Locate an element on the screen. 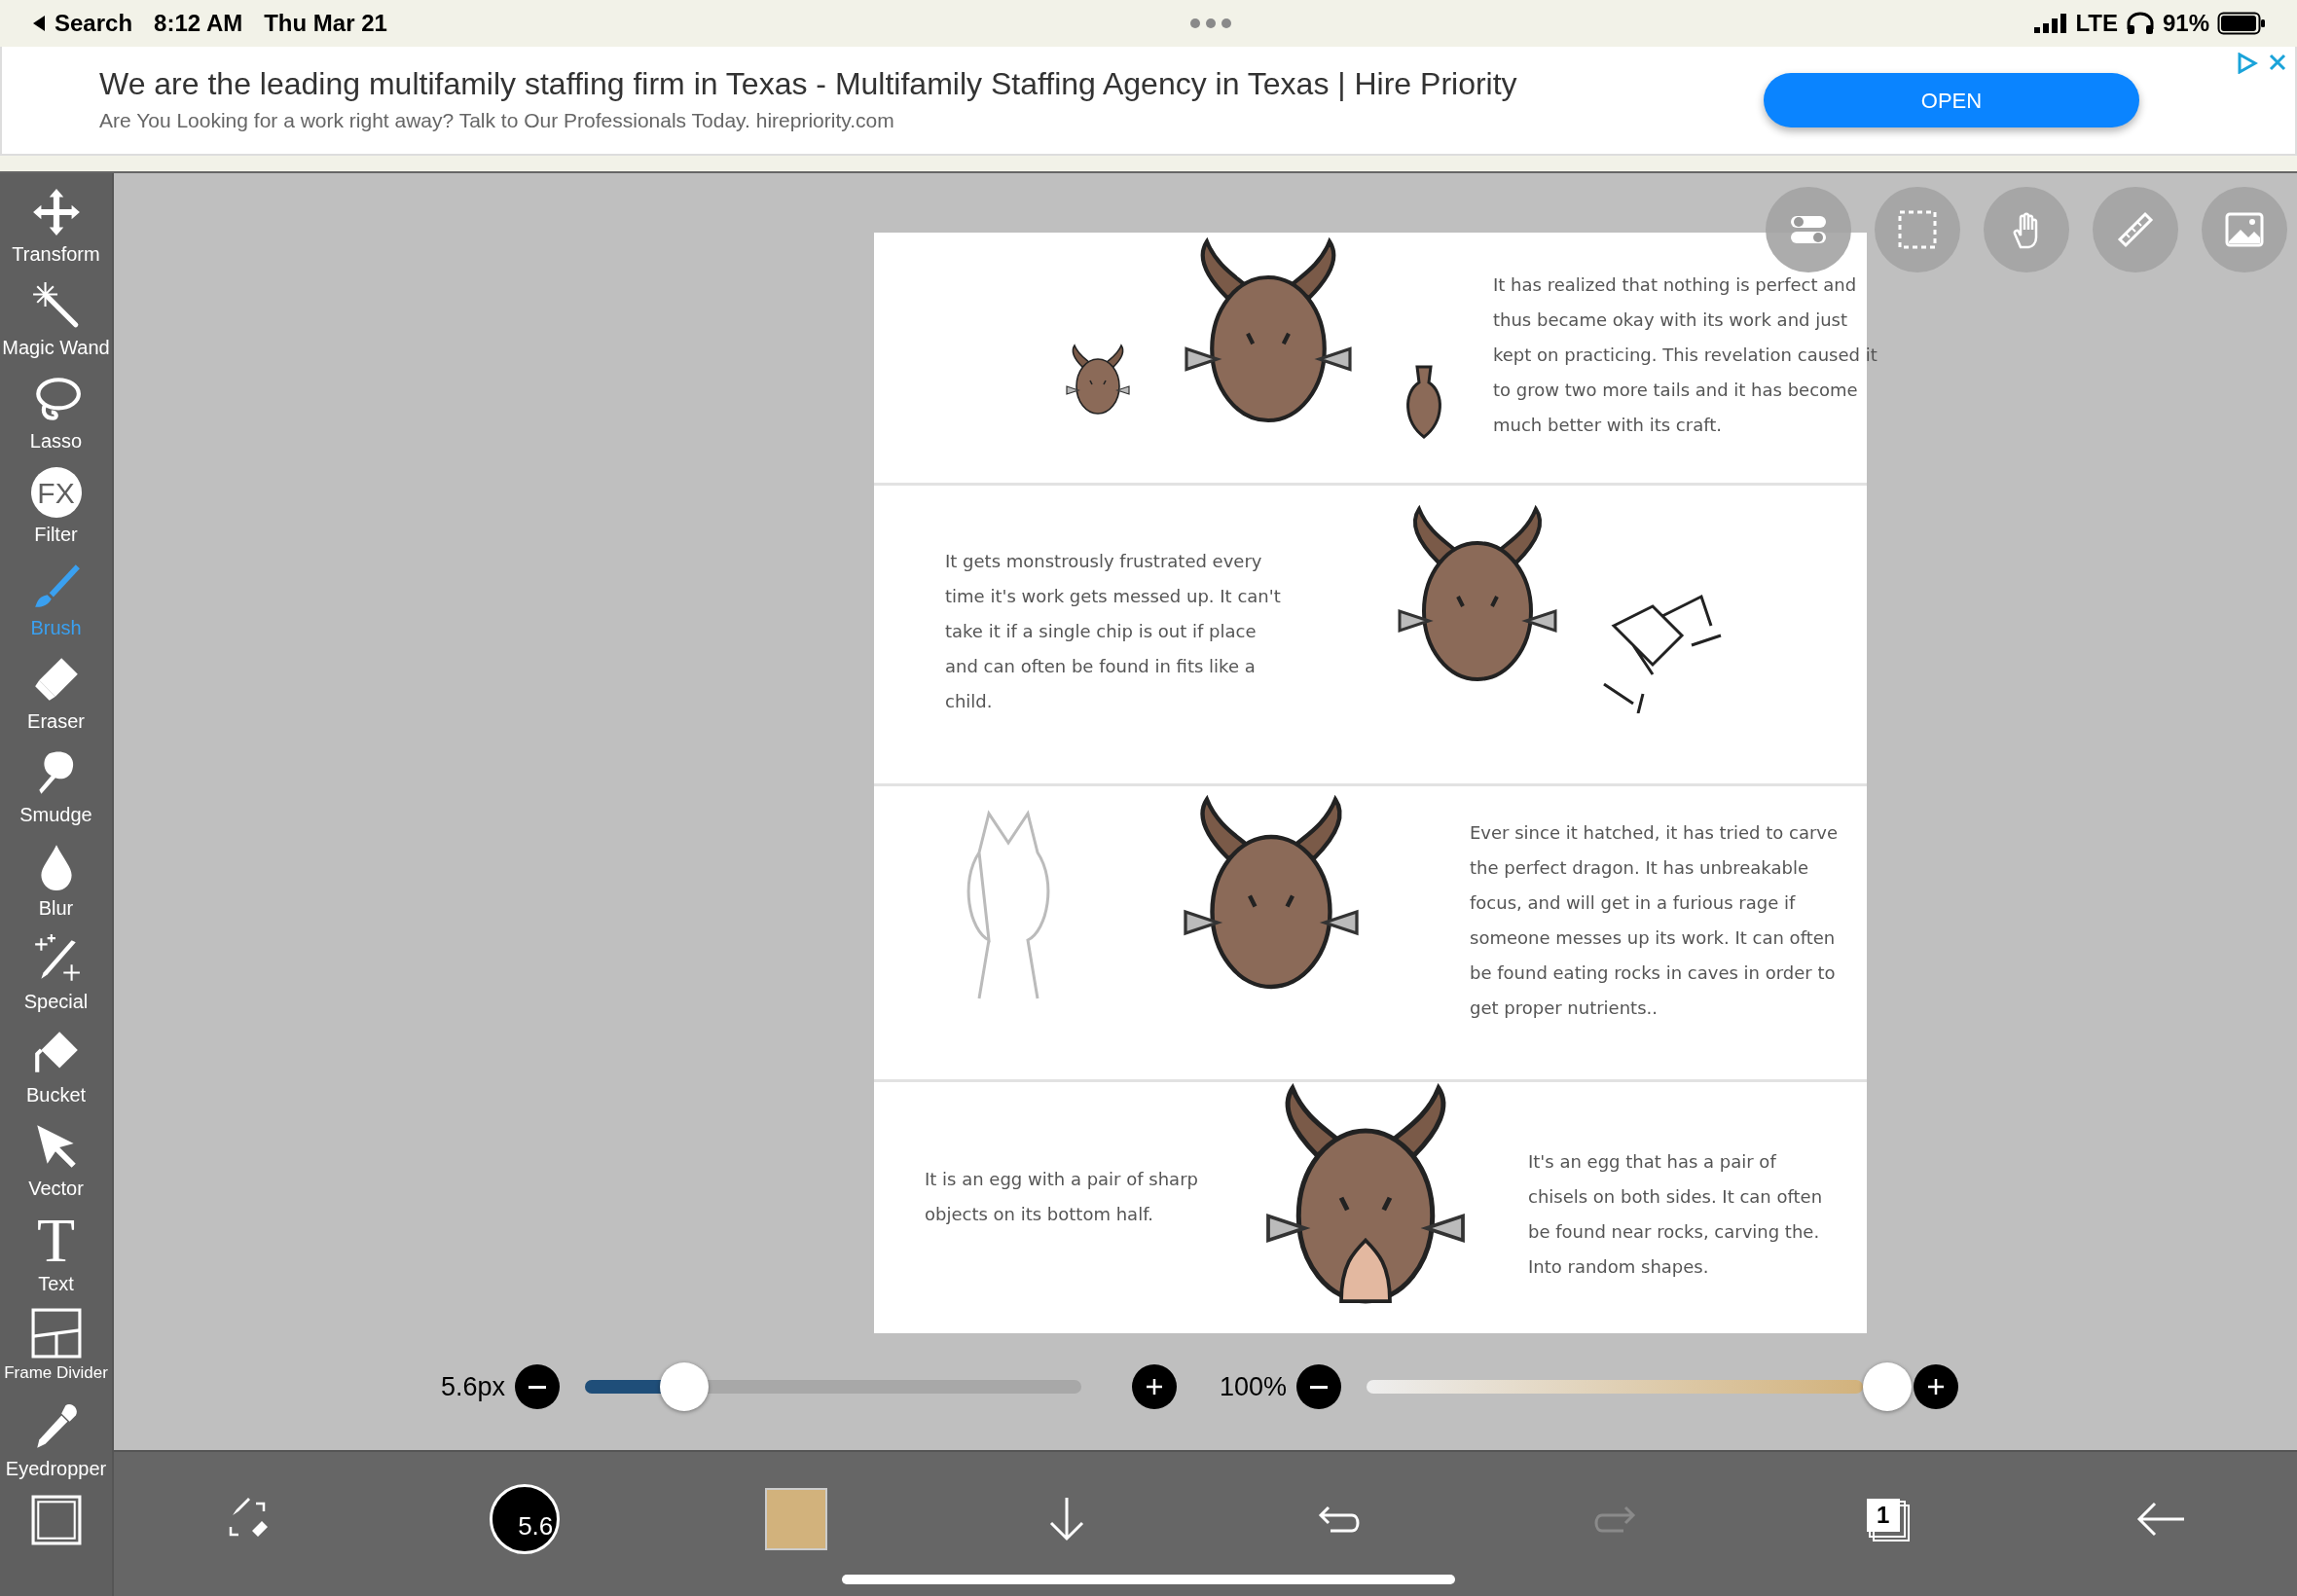  color-swatch-button is located at coordinates (796, 1519).